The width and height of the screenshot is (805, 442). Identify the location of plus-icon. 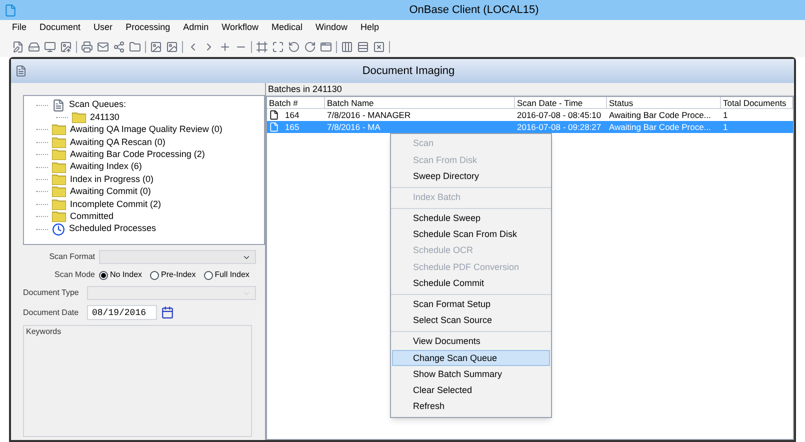
(225, 46).